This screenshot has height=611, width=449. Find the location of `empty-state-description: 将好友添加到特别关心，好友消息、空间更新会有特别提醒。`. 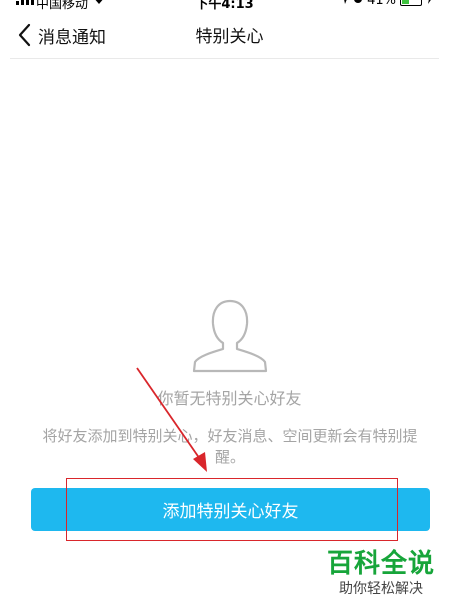

empty-state-description: 将好友添加到特别关心，好友消息、空间更新会有特别提醒。 is located at coordinates (230, 446).